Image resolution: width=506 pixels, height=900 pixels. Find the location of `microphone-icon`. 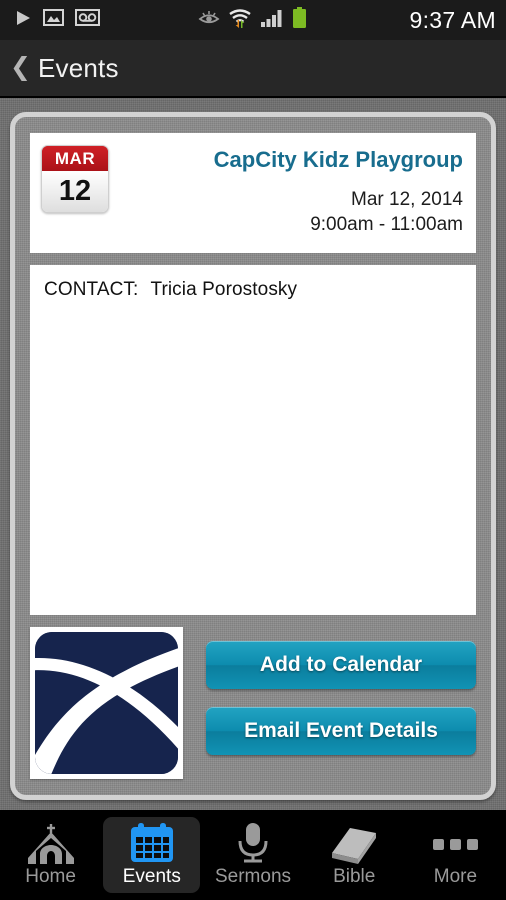

microphone-icon is located at coordinates (253, 843).